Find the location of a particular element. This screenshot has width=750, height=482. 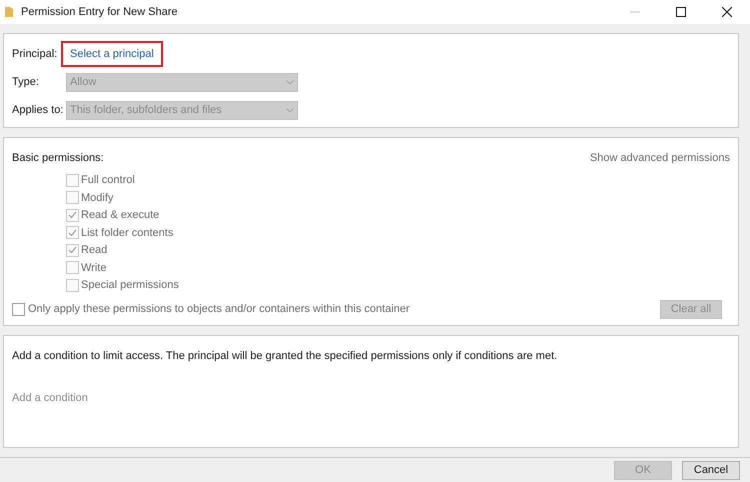

permission-label: Write is located at coordinates (93, 268).